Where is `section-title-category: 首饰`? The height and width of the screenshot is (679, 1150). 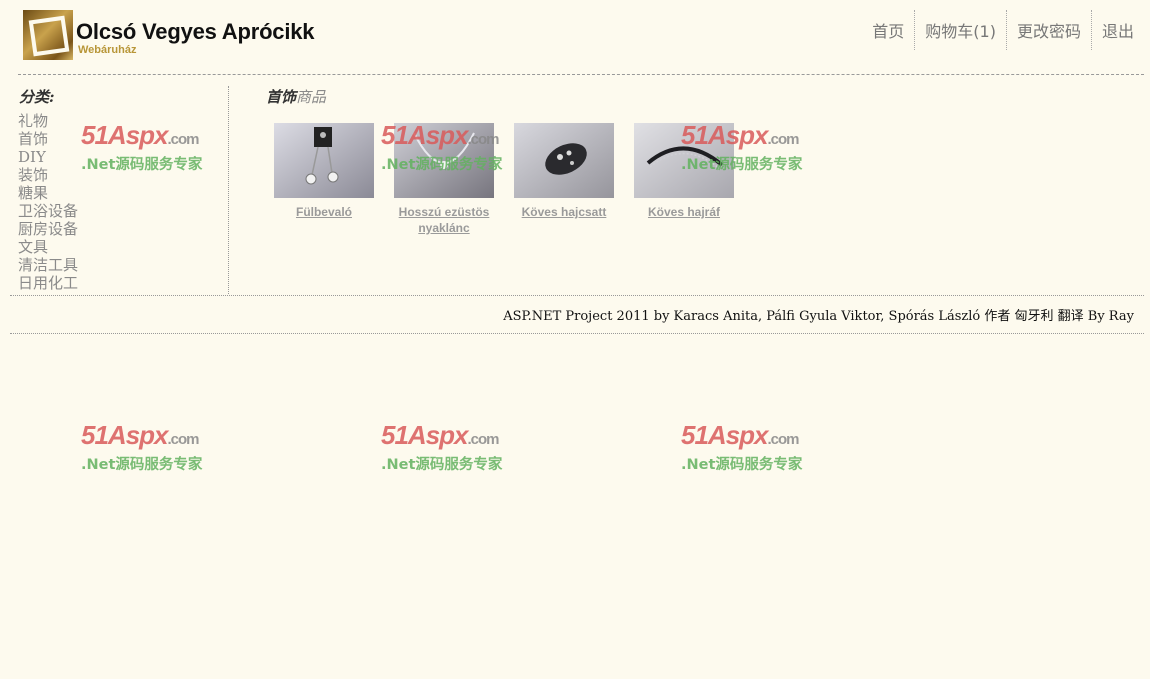
section-title-category: 首饰 is located at coordinates (281, 97).